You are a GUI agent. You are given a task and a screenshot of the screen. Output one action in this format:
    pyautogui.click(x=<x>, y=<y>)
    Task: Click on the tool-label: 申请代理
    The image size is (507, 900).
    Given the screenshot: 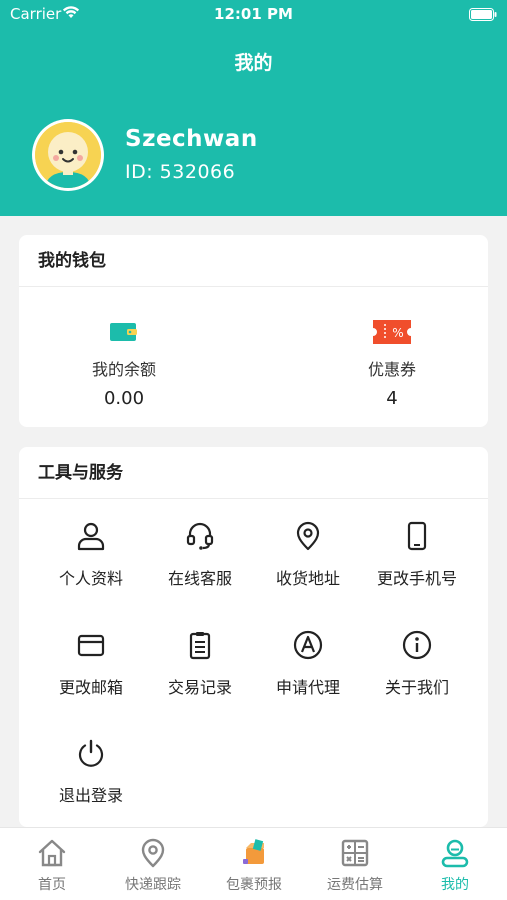 What is the action you would take?
    pyautogui.click(x=307, y=687)
    